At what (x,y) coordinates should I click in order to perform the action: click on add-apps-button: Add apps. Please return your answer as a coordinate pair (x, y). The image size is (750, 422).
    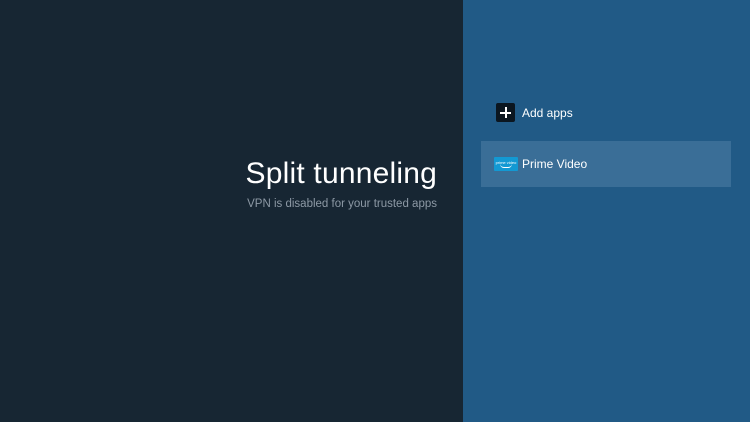
    Looking at the image, I should click on (606, 112).